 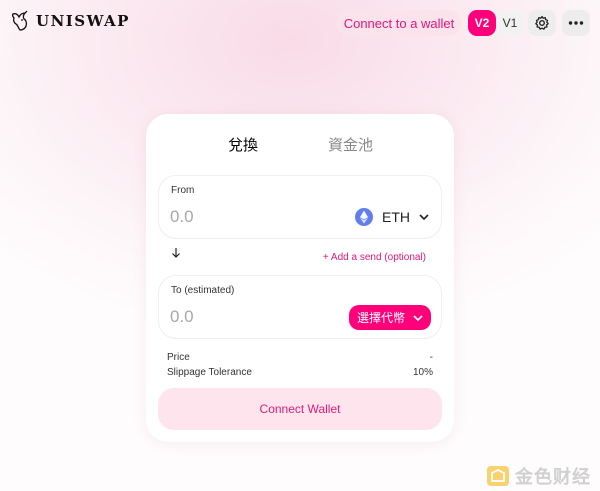 What do you see at coordinates (83, 21) in the screenshot?
I see `brand-name: UNISWAP` at bounding box center [83, 21].